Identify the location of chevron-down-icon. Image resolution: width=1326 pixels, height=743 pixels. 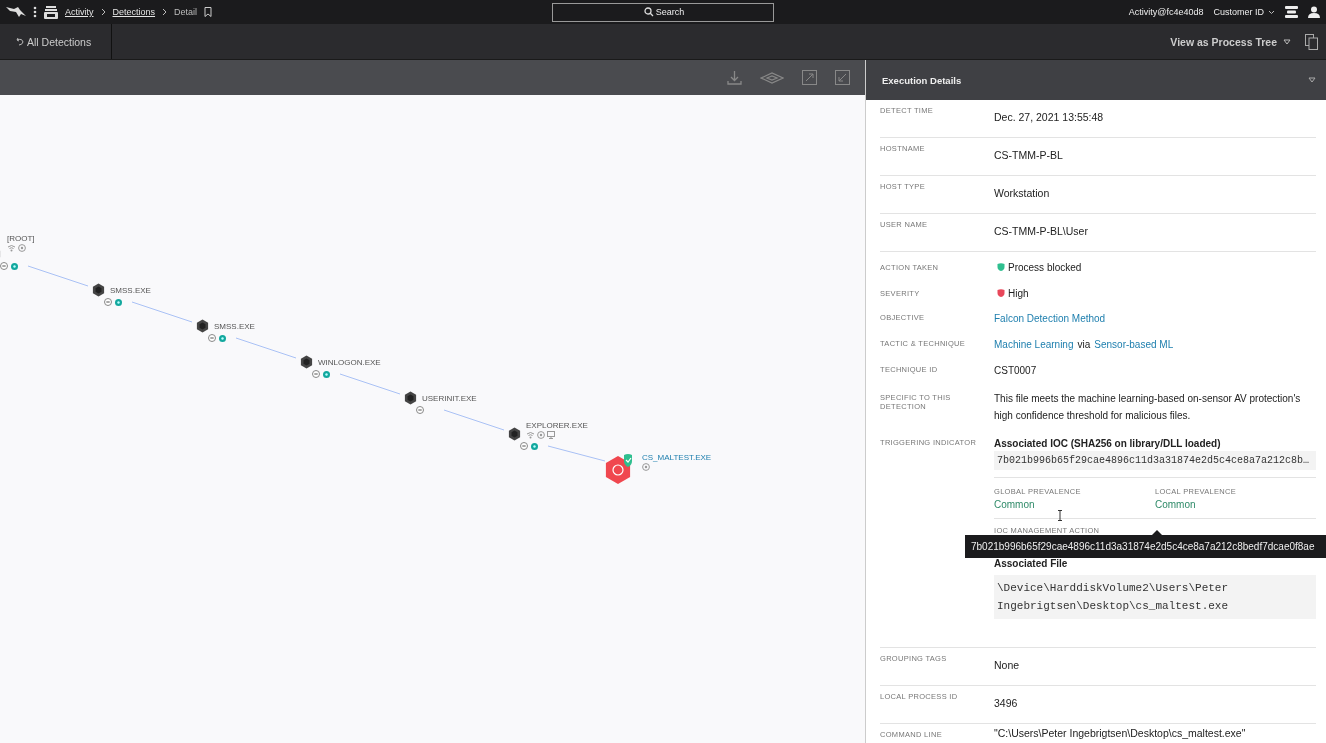
(1271, 12).